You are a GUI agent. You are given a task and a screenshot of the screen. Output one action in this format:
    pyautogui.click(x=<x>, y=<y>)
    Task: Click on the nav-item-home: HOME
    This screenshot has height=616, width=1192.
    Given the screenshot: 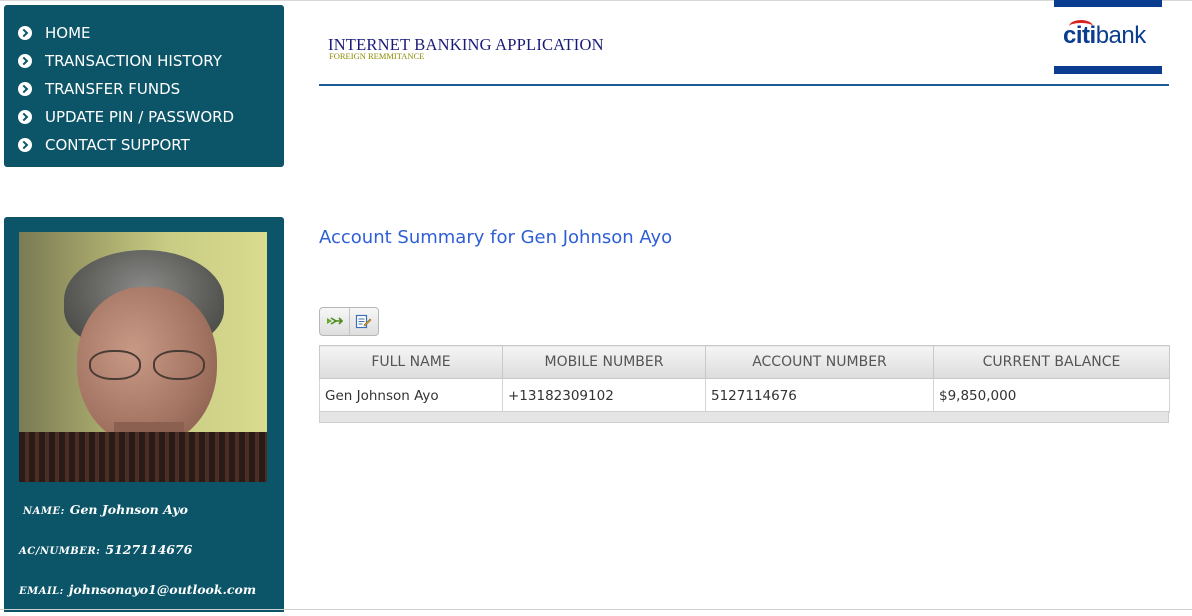 What is the action you would take?
    pyautogui.click(x=144, y=33)
    